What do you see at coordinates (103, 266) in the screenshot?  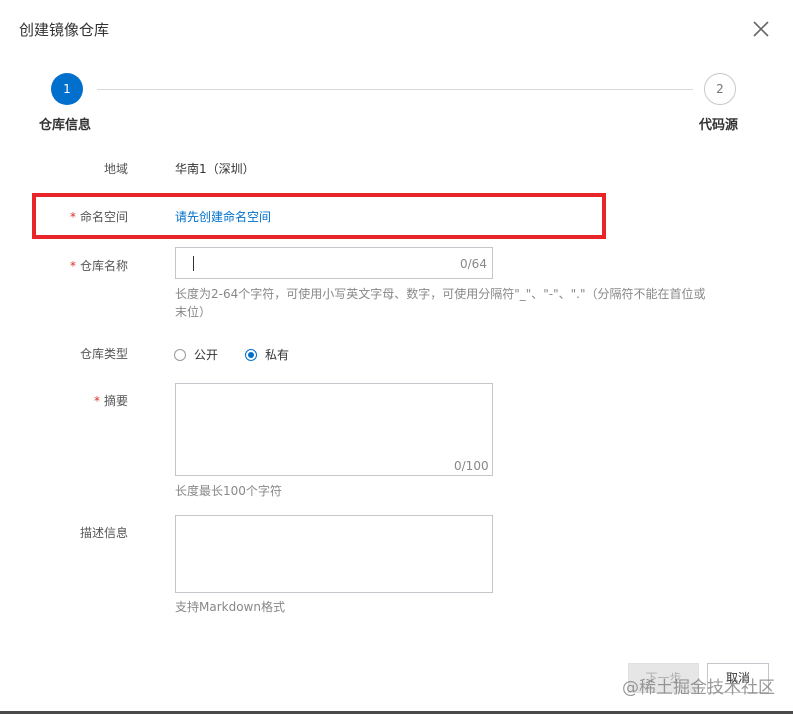 I see `repo-name-label-text: 仓库名称` at bounding box center [103, 266].